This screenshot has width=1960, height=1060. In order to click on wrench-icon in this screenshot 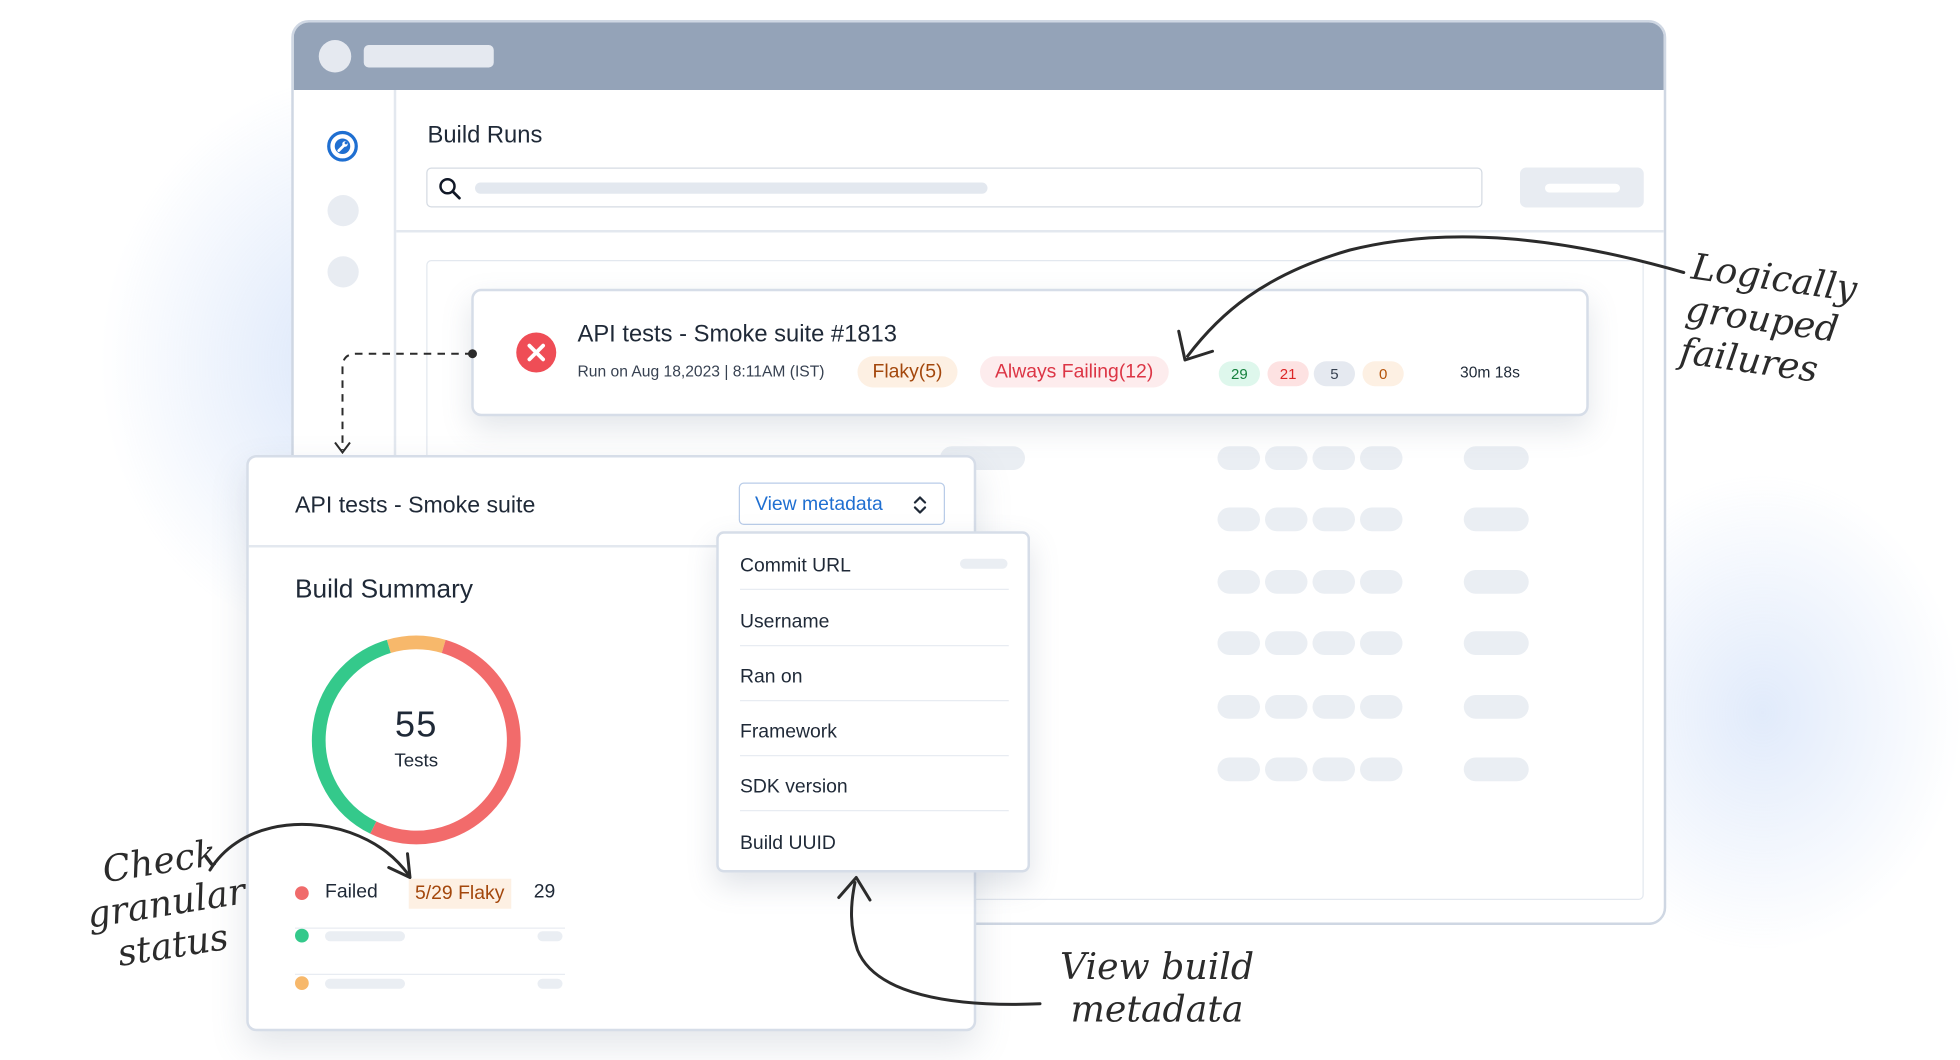, I will do `click(342, 146)`.